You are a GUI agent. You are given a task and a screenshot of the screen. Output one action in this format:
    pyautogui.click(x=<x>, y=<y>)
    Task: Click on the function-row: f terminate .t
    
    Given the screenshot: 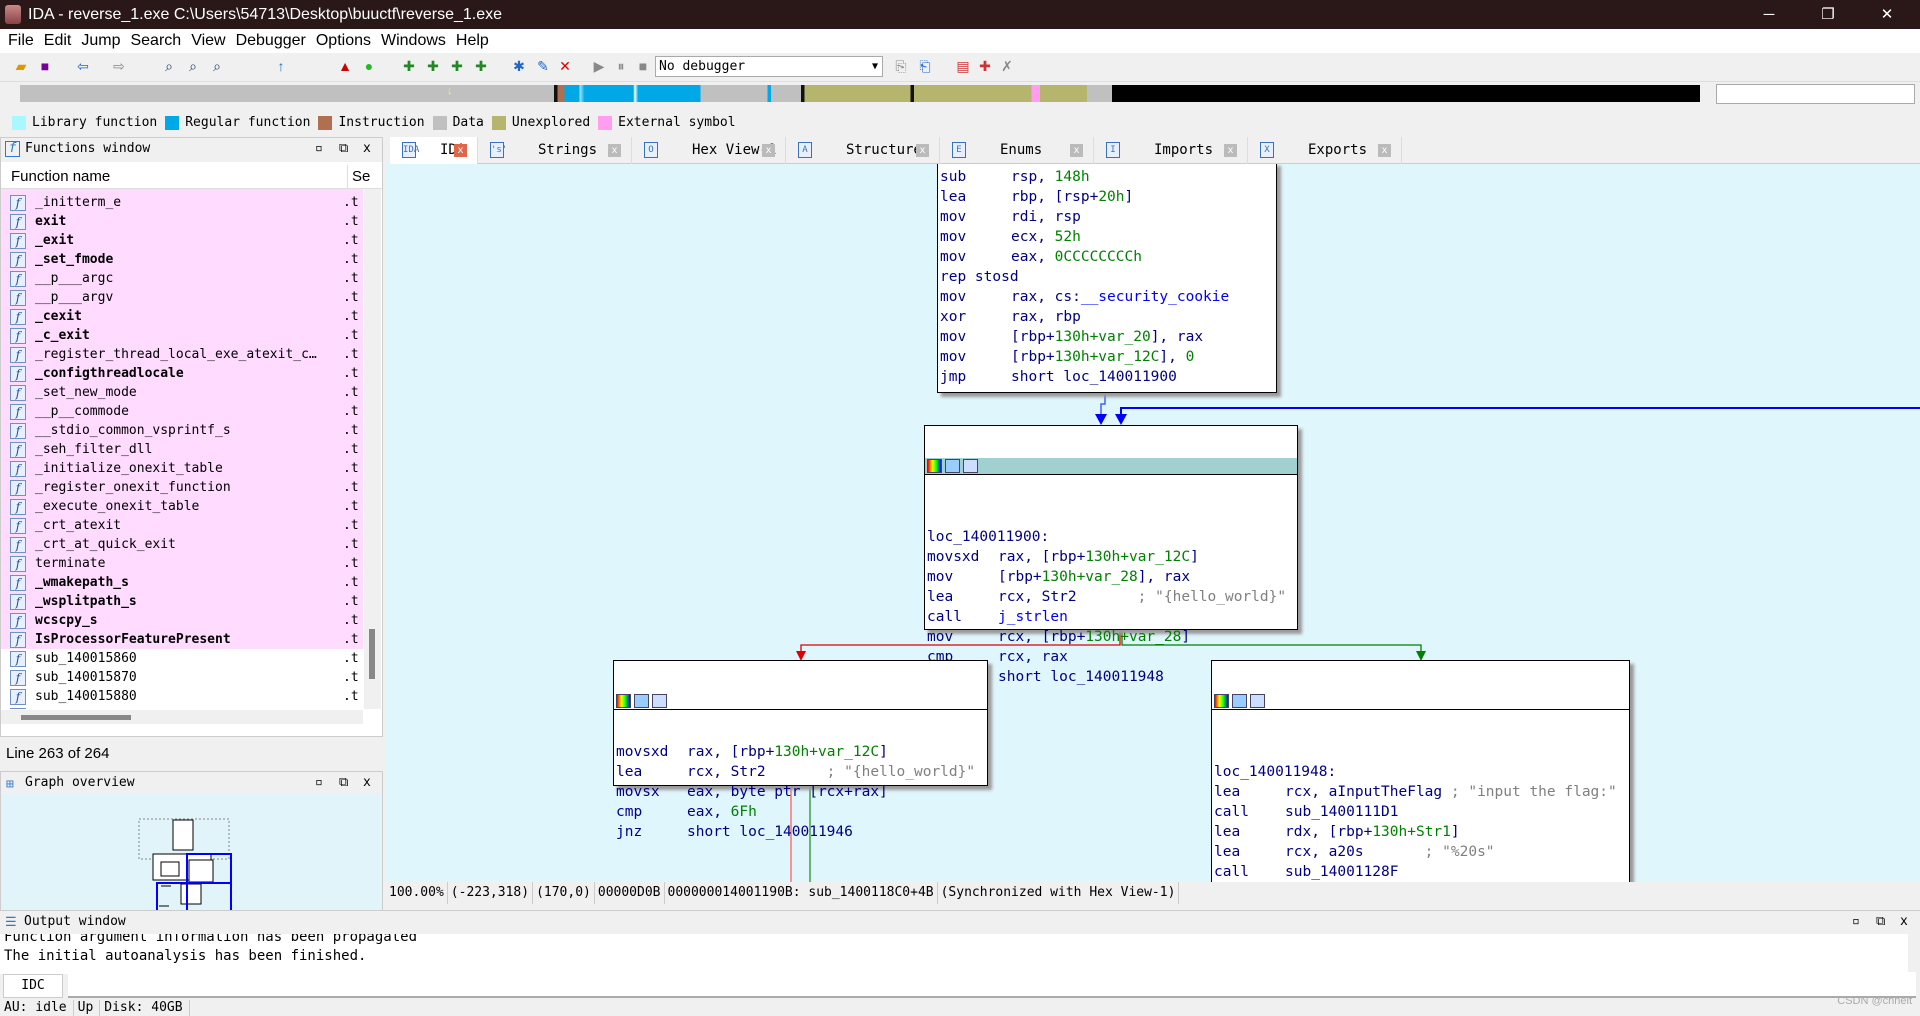 What is the action you would take?
    pyautogui.click(x=182, y=563)
    